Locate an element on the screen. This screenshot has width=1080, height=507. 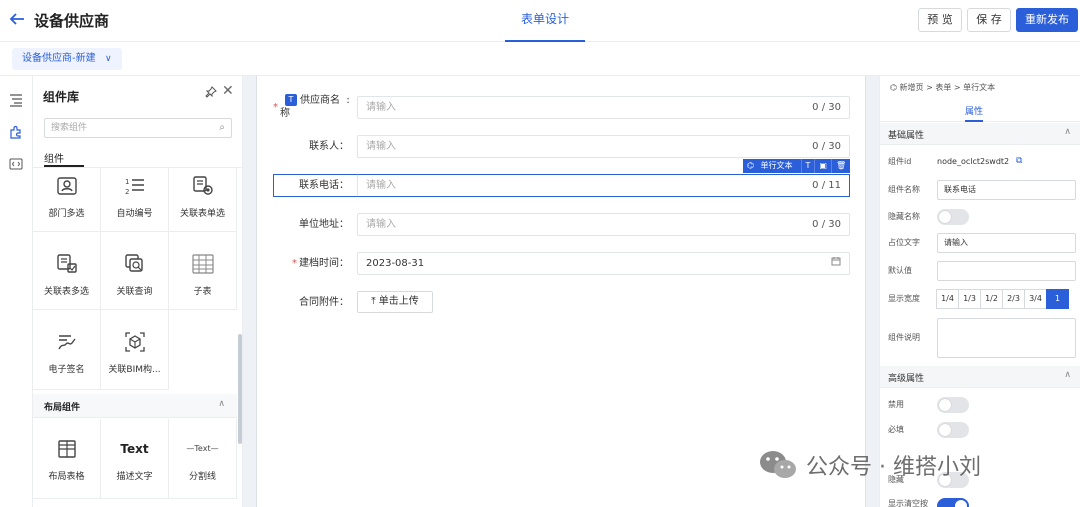
department-icon is located at coordinates (66, 186).